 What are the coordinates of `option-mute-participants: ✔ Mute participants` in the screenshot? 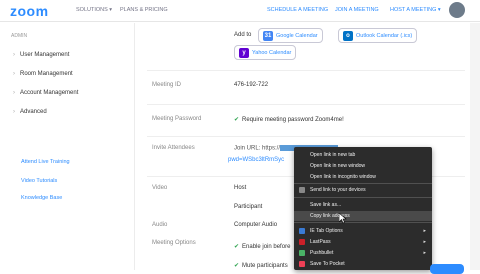 It's located at (261, 266).